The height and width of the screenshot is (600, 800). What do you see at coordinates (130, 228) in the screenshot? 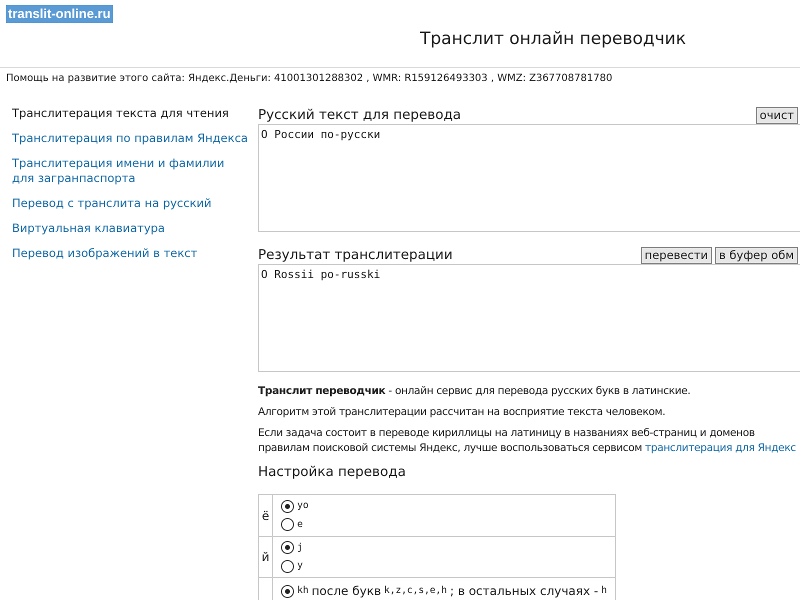
I see `sidebar-link: Виртуальная клавиатура` at bounding box center [130, 228].